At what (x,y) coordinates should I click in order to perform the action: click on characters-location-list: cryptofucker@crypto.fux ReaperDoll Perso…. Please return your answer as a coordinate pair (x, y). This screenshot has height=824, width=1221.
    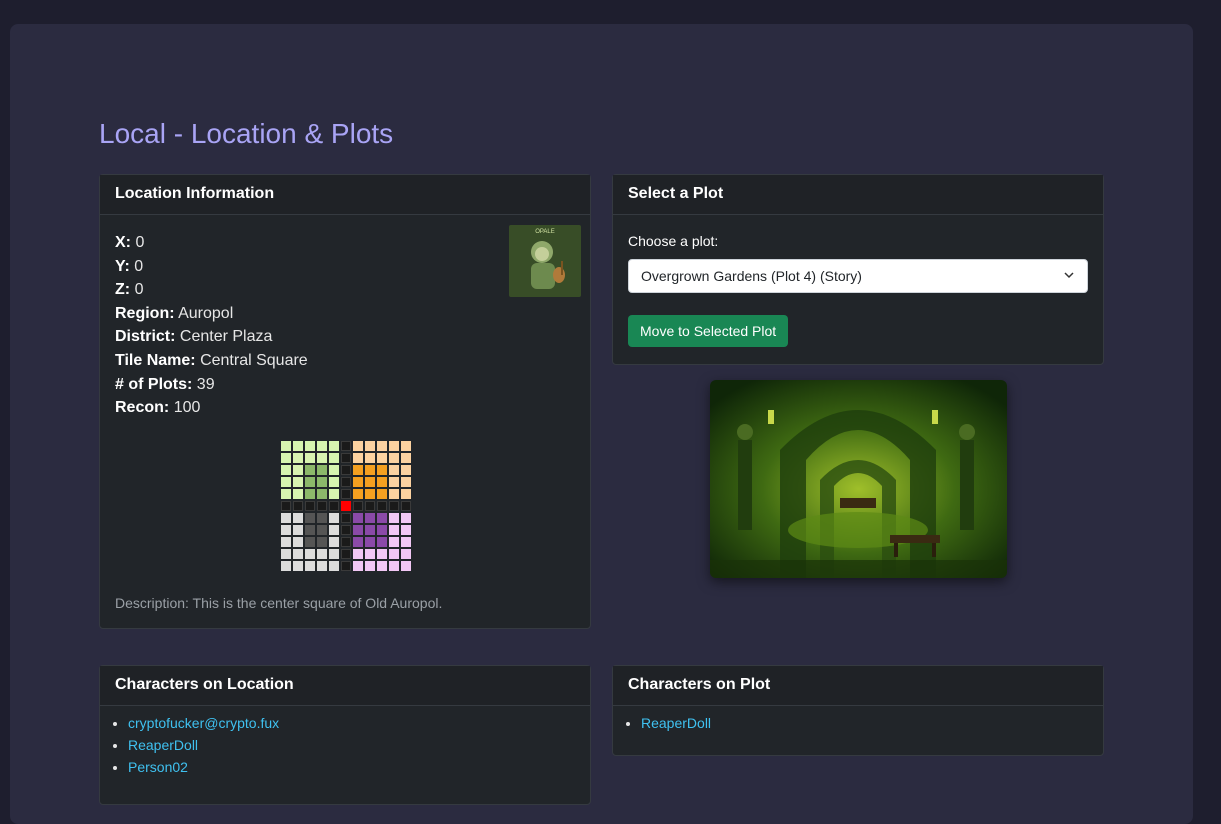
    Looking at the image, I should click on (345, 745).